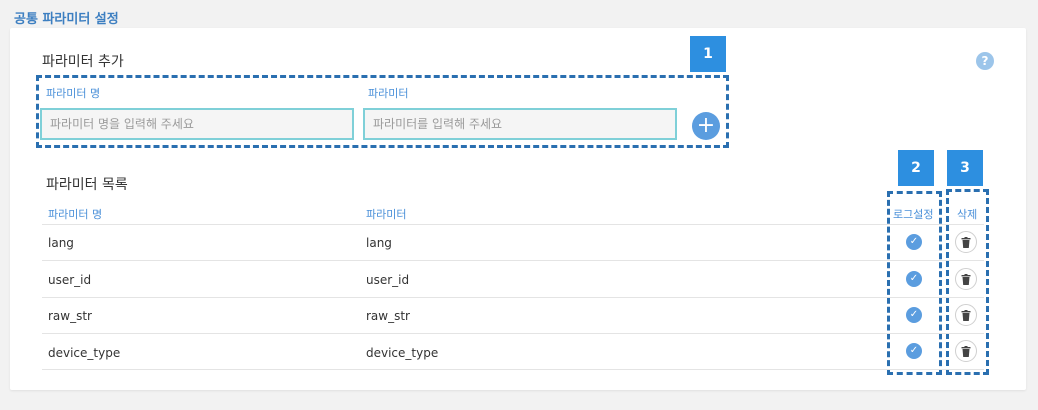  Describe the element at coordinates (83, 62) in the screenshot. I see `add-section-title: 파라미터 추가` at that location.